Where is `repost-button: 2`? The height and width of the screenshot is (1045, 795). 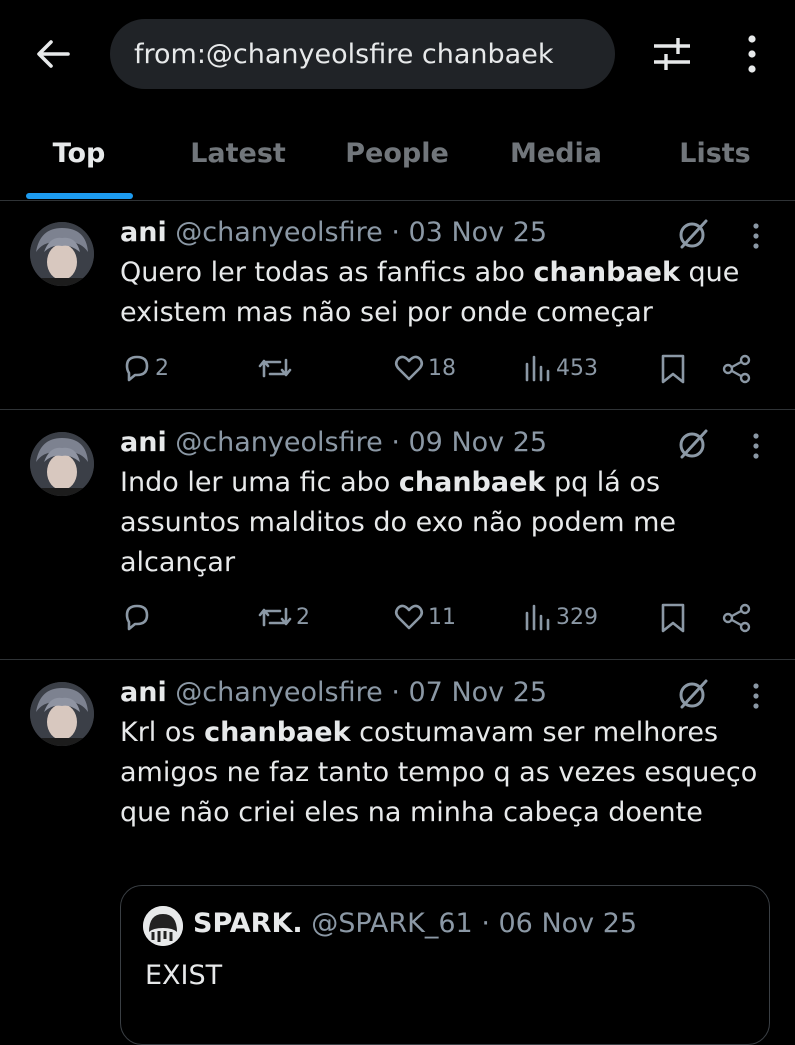
repost-button: 2 is located at coordinates (284, 617).